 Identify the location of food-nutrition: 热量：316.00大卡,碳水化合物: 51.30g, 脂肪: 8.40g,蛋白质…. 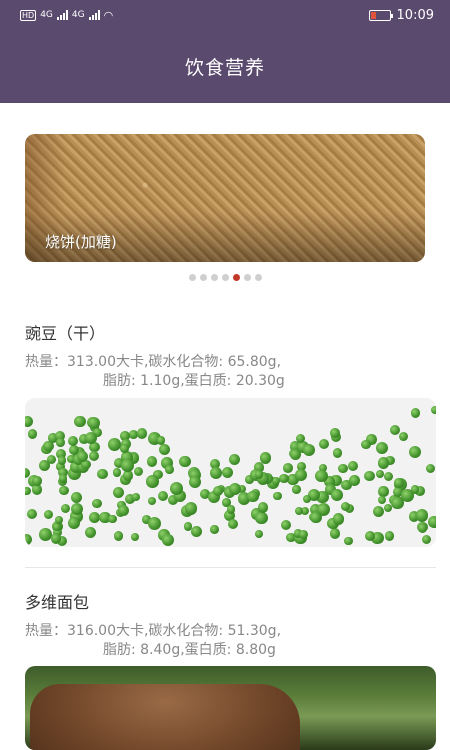
(225, 641).